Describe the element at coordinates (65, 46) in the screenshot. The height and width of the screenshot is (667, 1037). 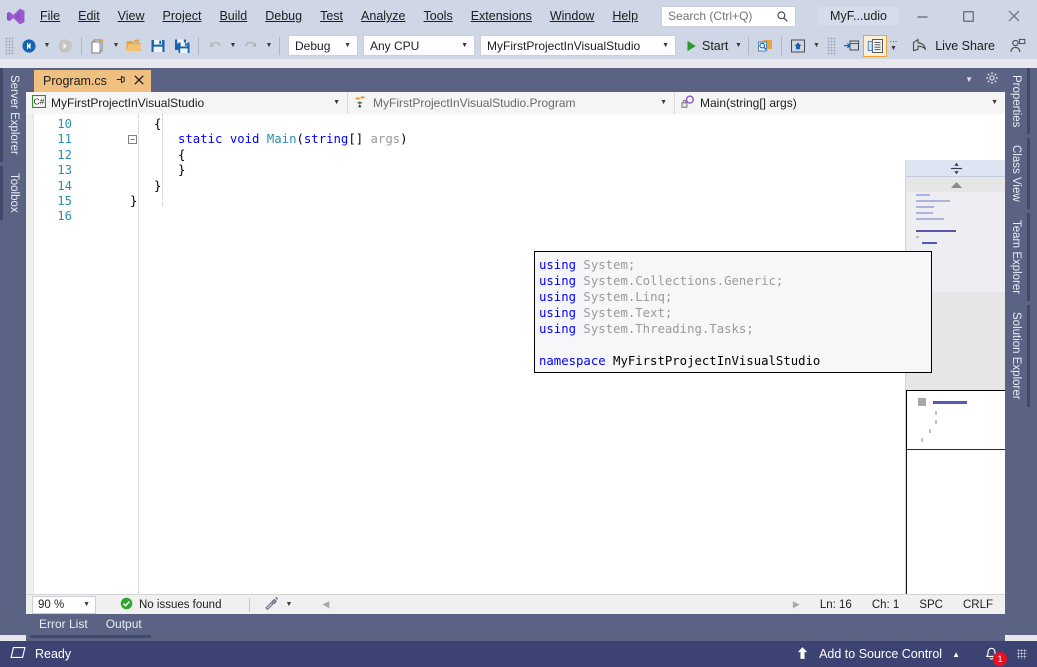
I see `navigate-forward-icon` at that location.